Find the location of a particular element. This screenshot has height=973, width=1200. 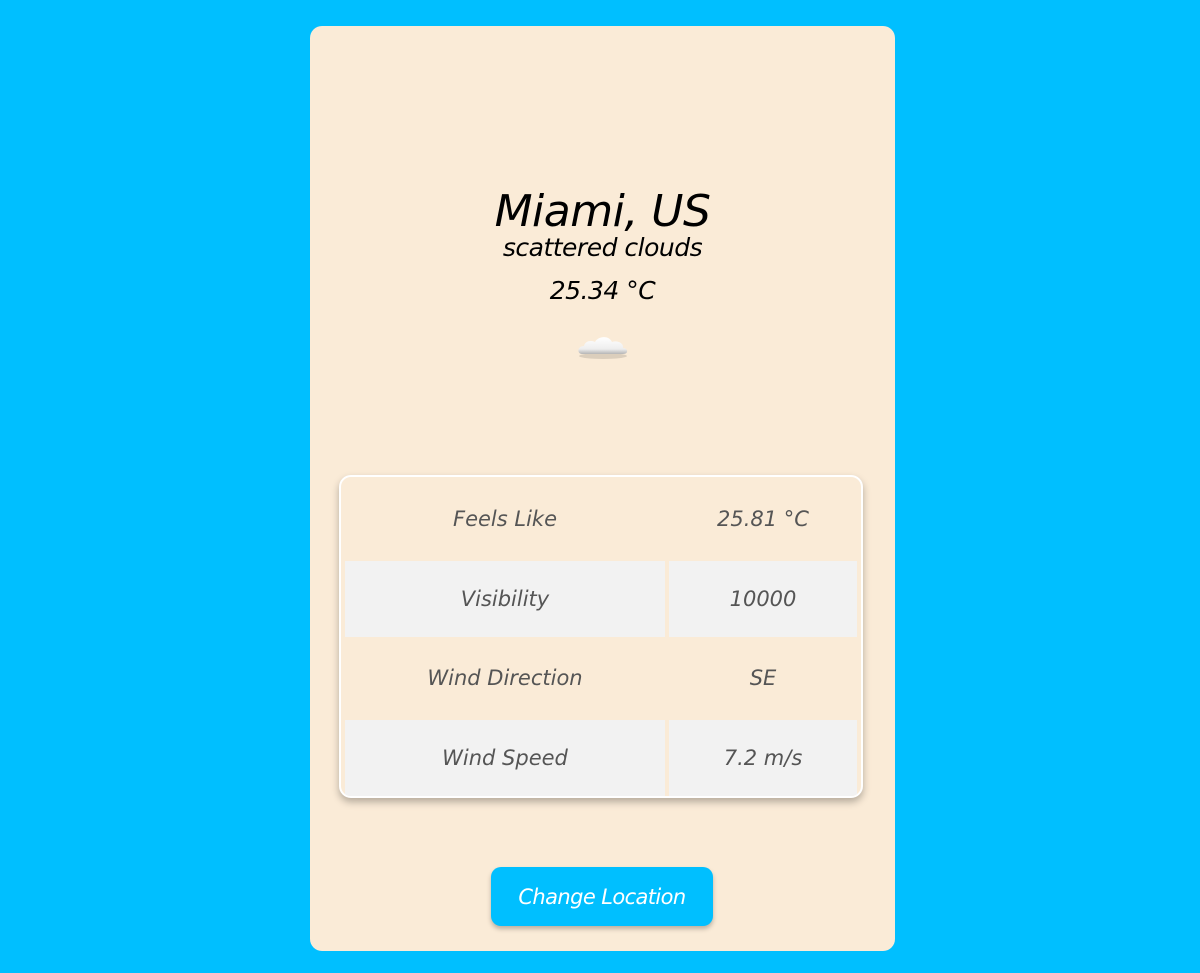

detail-value: 7.2 m/s is located at coordinates (763, 758).